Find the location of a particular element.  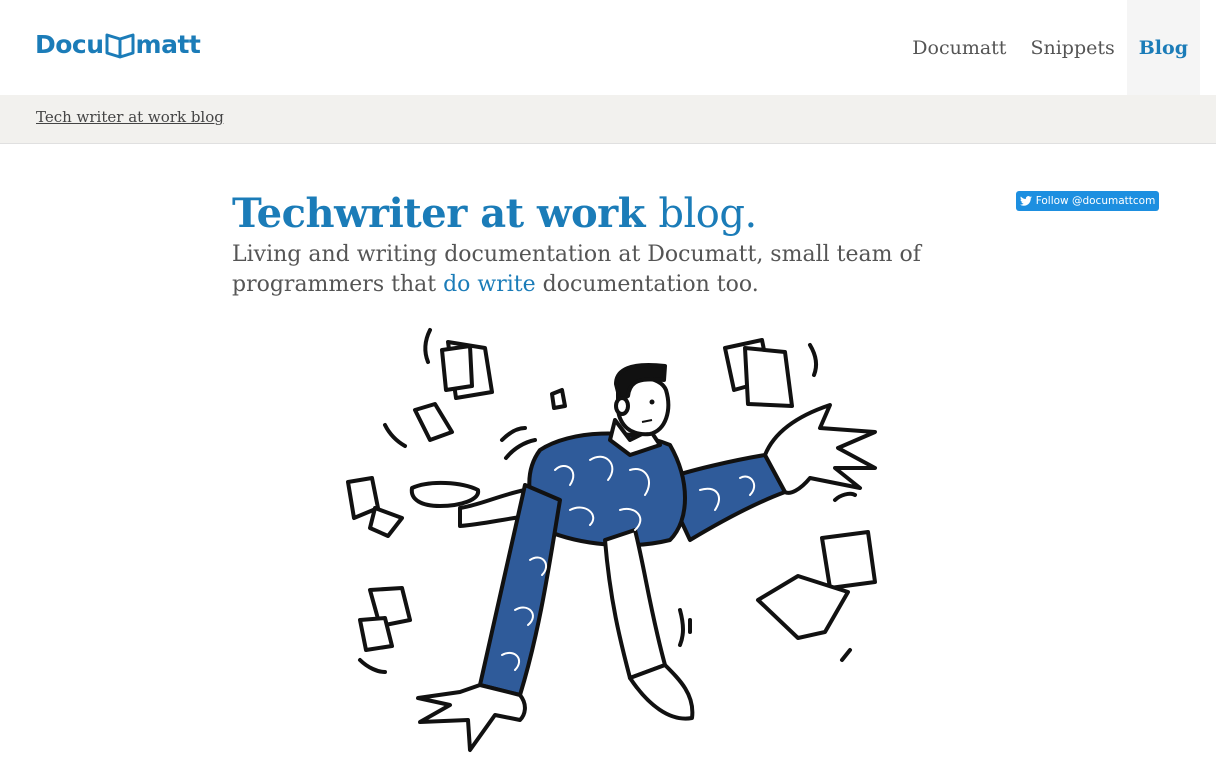

documatt-logo: Docu matt is located at coordinates (118, 44).